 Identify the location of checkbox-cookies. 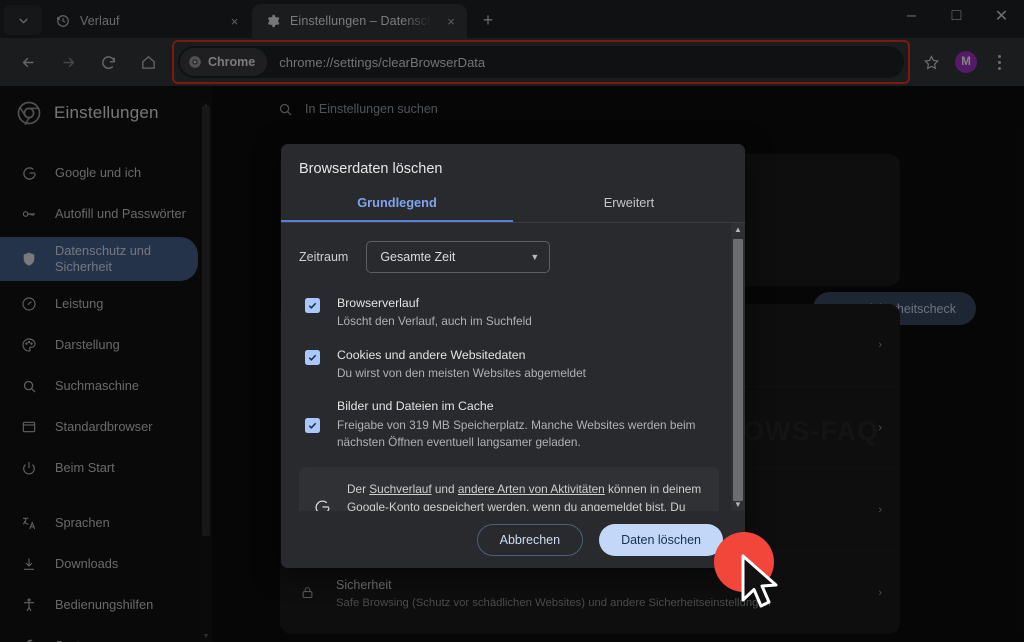
(312, 357).